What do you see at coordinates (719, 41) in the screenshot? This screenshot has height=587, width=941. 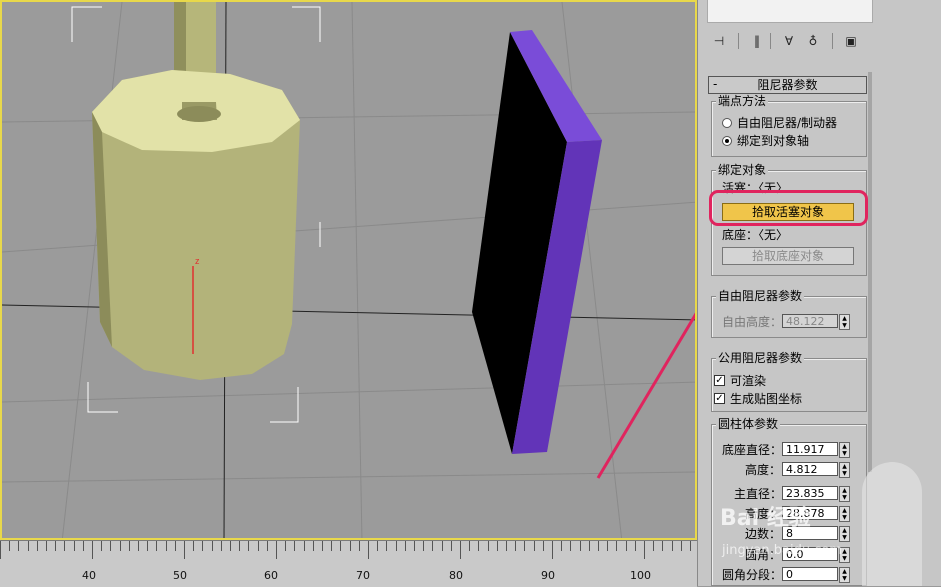 I see `pin-stack-icon: ⊣` at bounding box center [719, 41].